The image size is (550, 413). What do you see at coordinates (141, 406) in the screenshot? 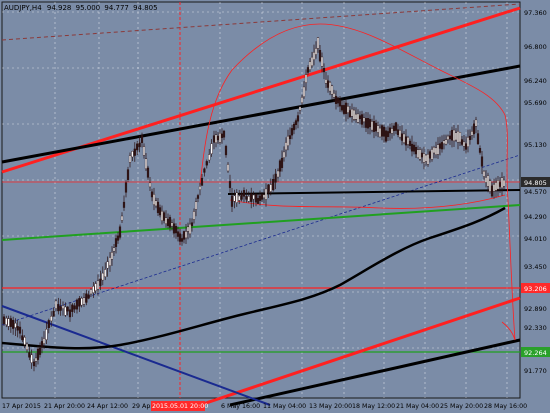
I see `x-tick: 29 Ap` at bounding box center [141, 406].